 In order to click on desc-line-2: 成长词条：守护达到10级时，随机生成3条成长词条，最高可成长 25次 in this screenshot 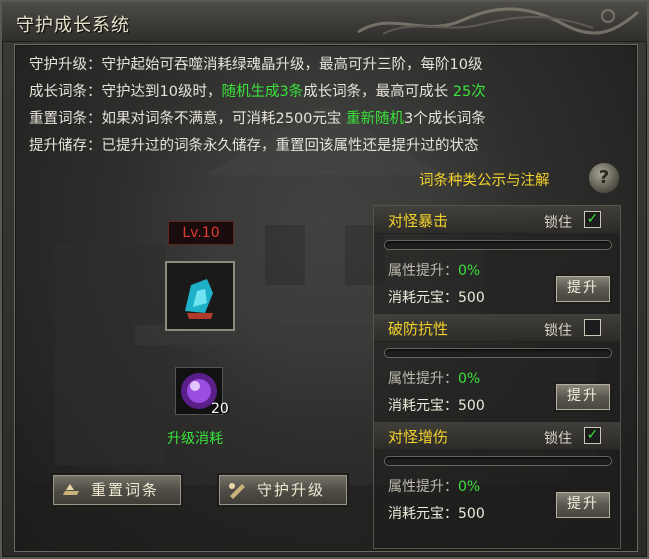, I will do `click(257, 92)`.